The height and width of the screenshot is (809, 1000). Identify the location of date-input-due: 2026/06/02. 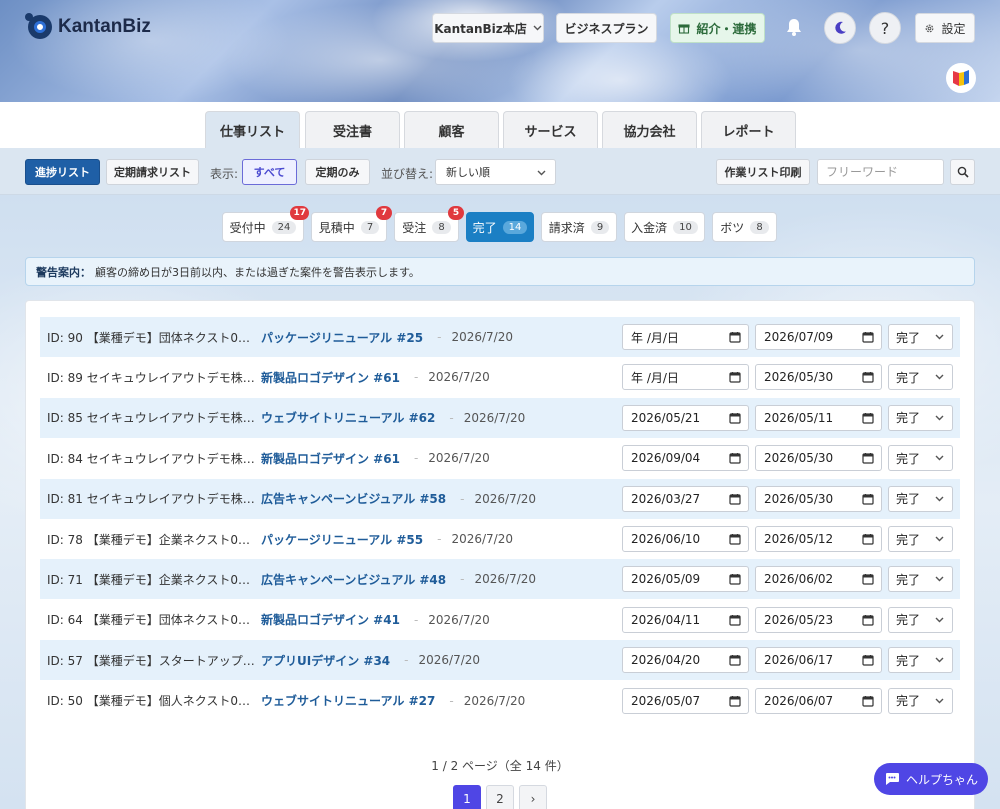
(818, 579).